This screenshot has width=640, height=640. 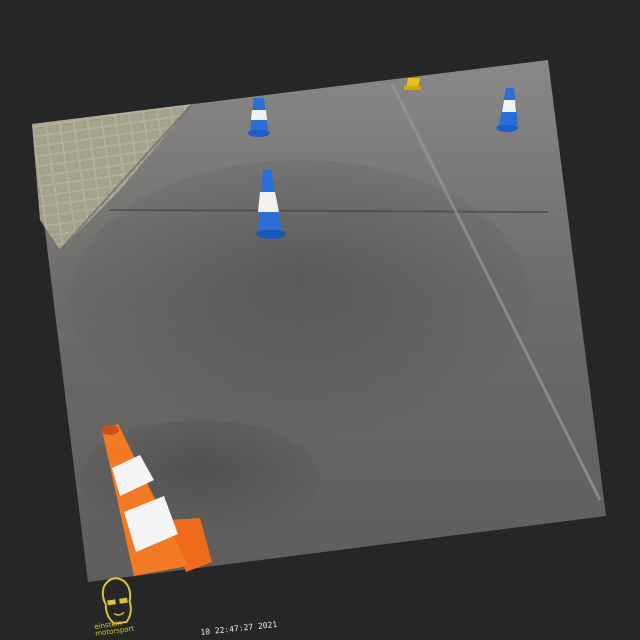 I want to click on face-with-sunglasses-icon, so click(x=116, y=601).